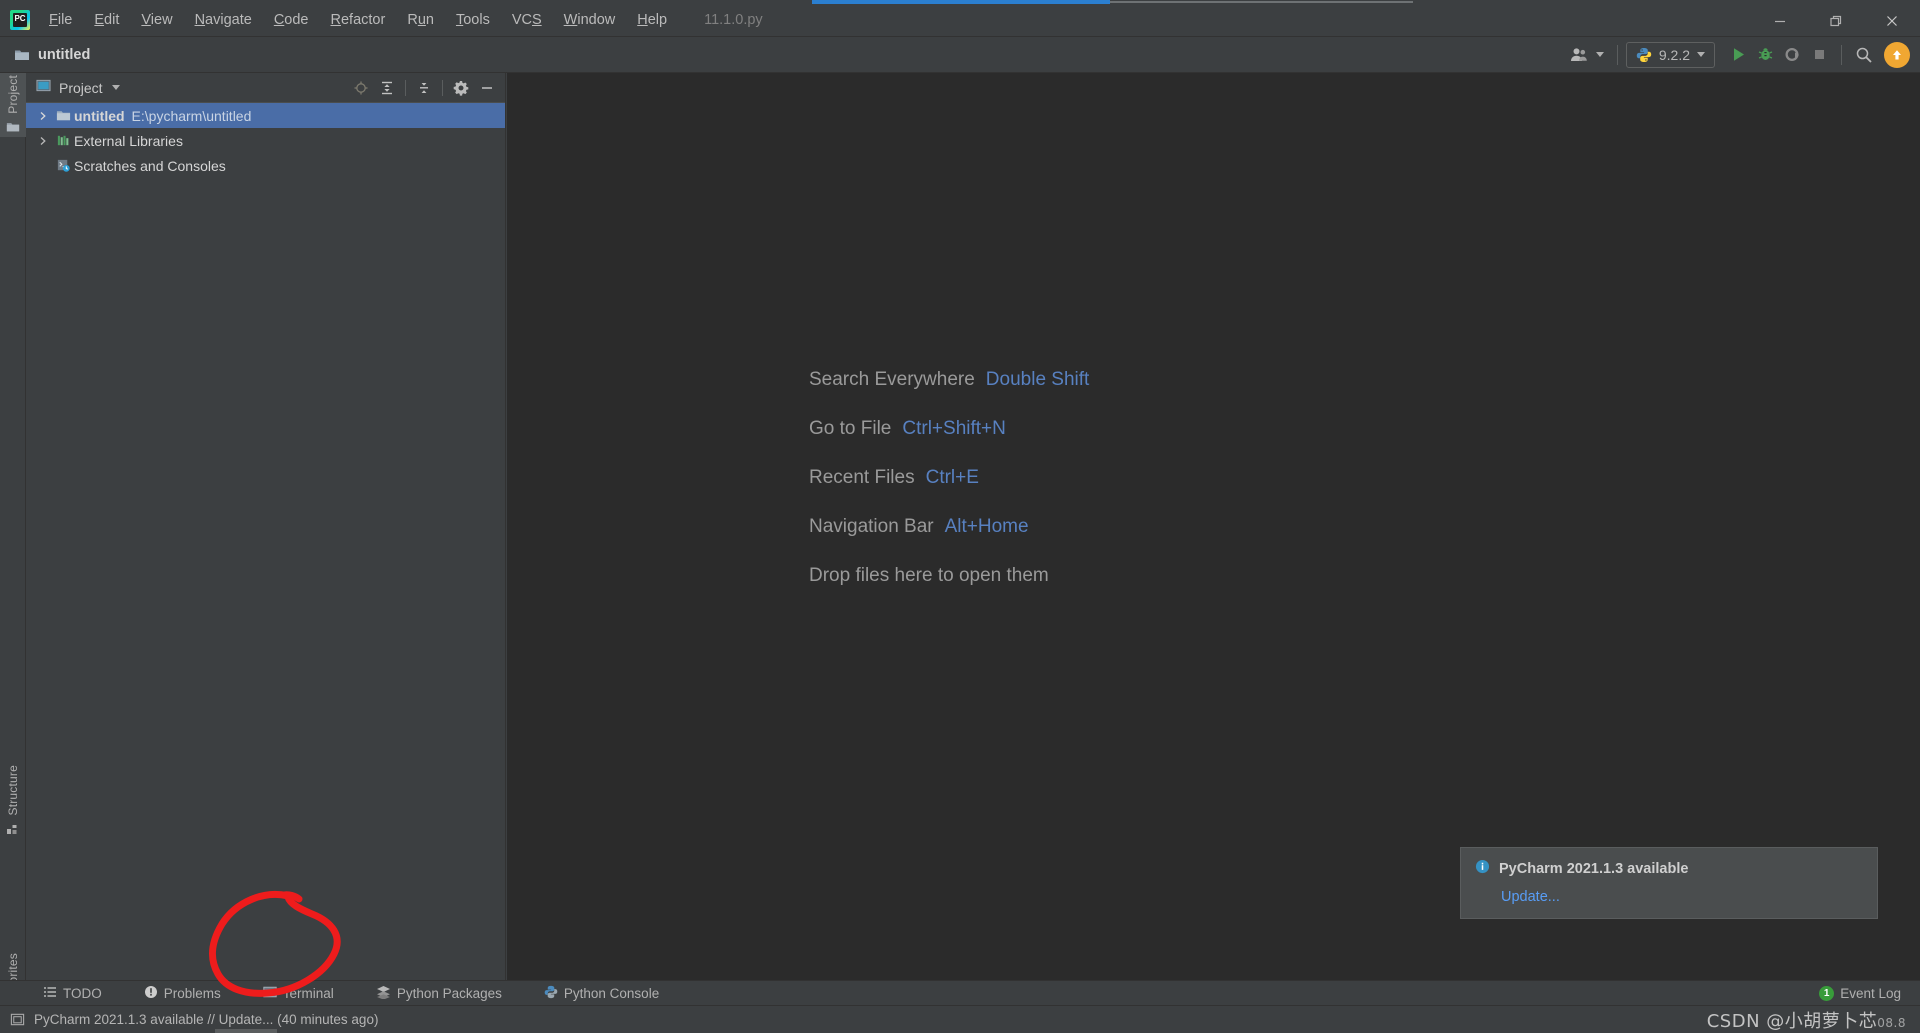 The image size is (1920, 1033). What do you see at coordinates (63, 140) in the screenshot?
I see `library-icon` at bounding box center [63, 140].